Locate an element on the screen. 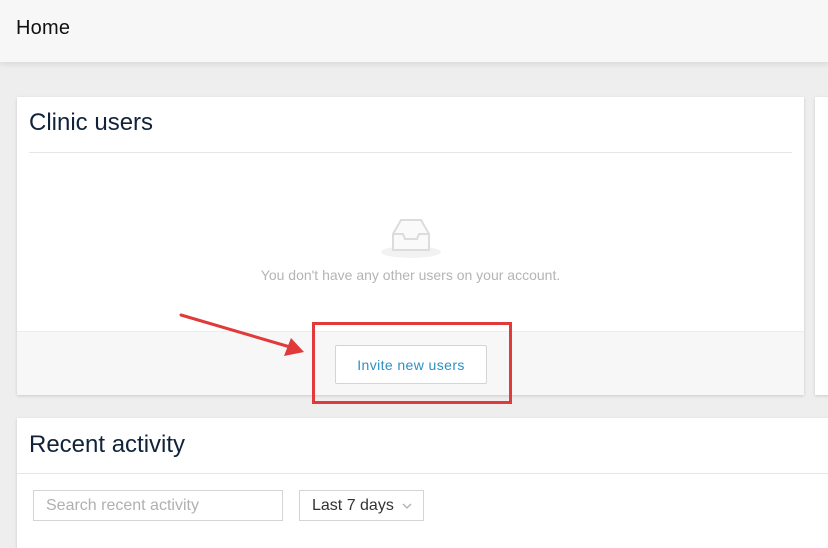  annotation-highlight-box is located at coordinates (412, 363).